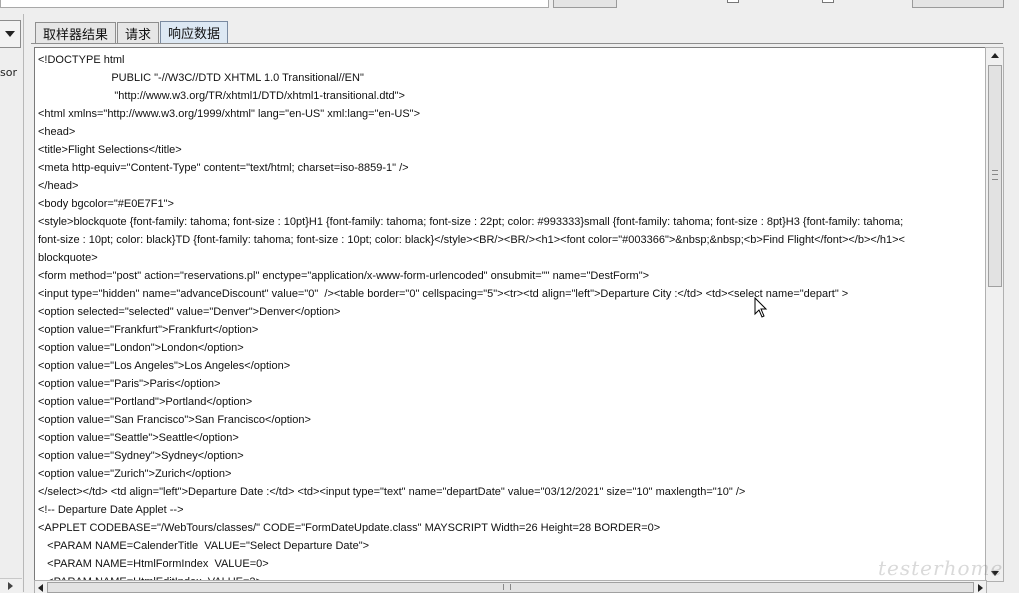 This screenshot has height=593, width=1019. I want to click on vertical-scroll-thumb, so click(995, 176).